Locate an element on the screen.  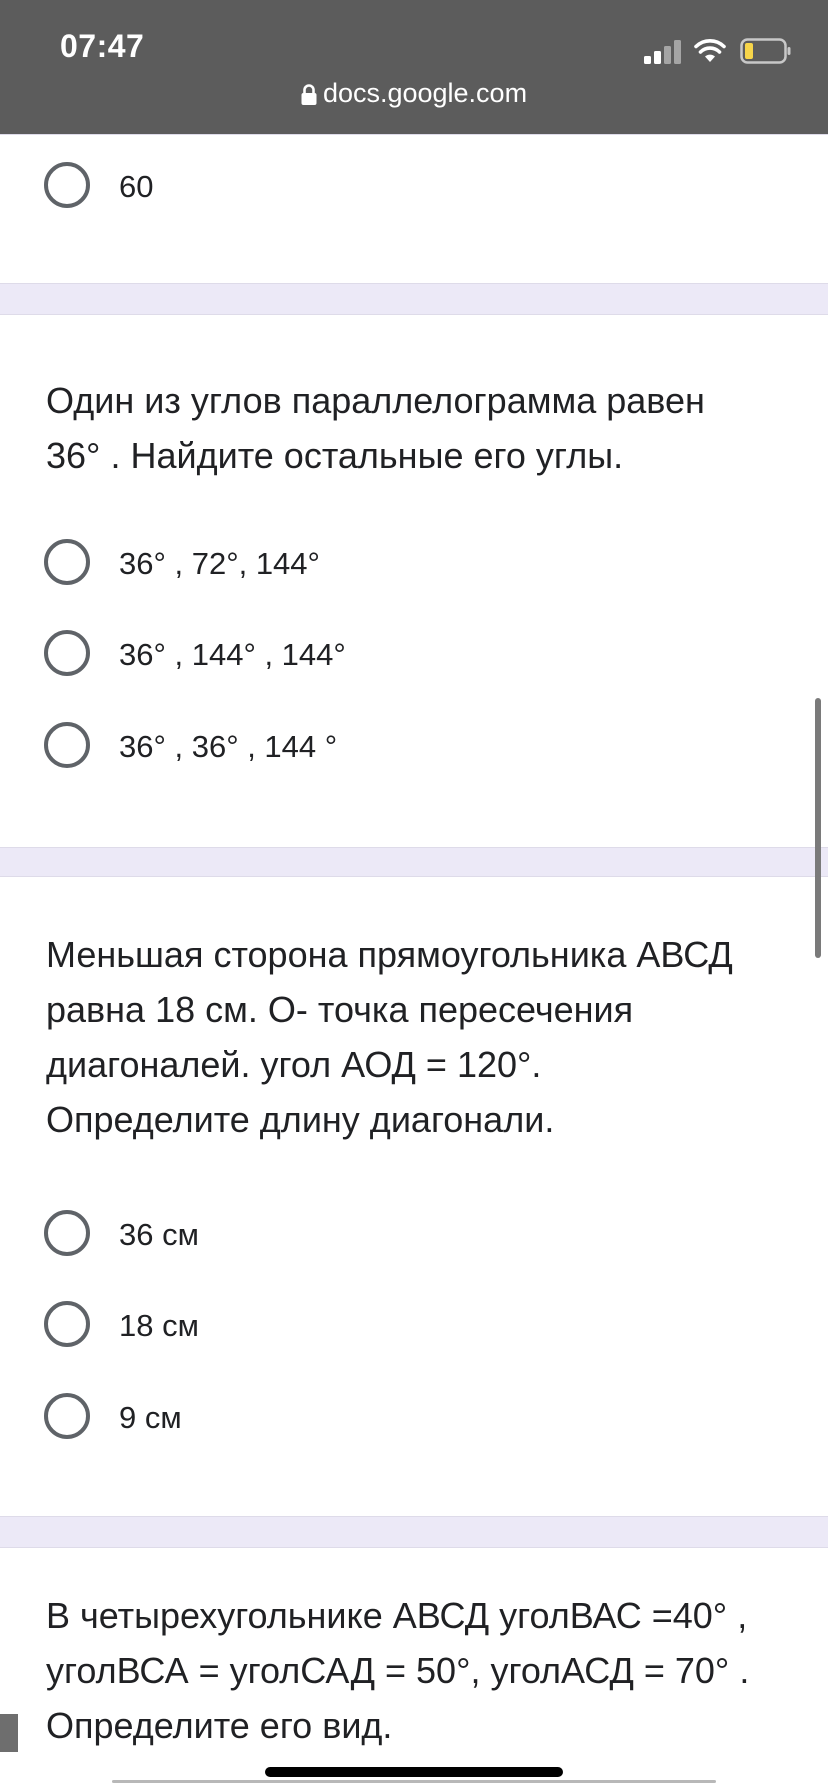
address-bar: docs.google.com is located at coordinates (414, 93).